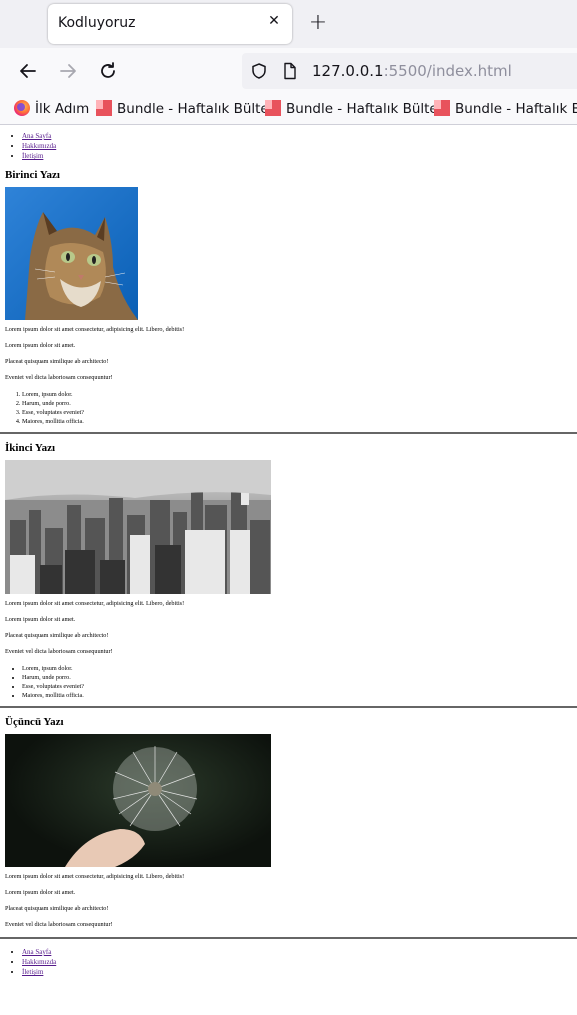  I want to click on city-skyline-photo, so click(138, 527).